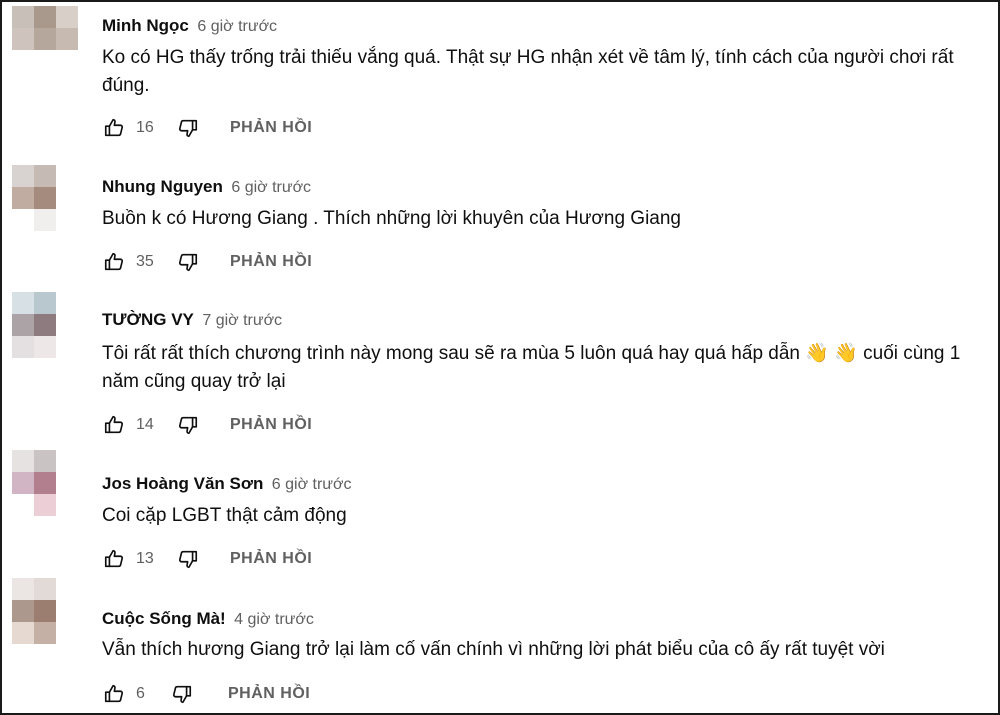 The height and width of the screenshot is (715, 1000). Describe the element at coordinates (145, 558) in the screenshot. I see `like-count: 13` at that location.